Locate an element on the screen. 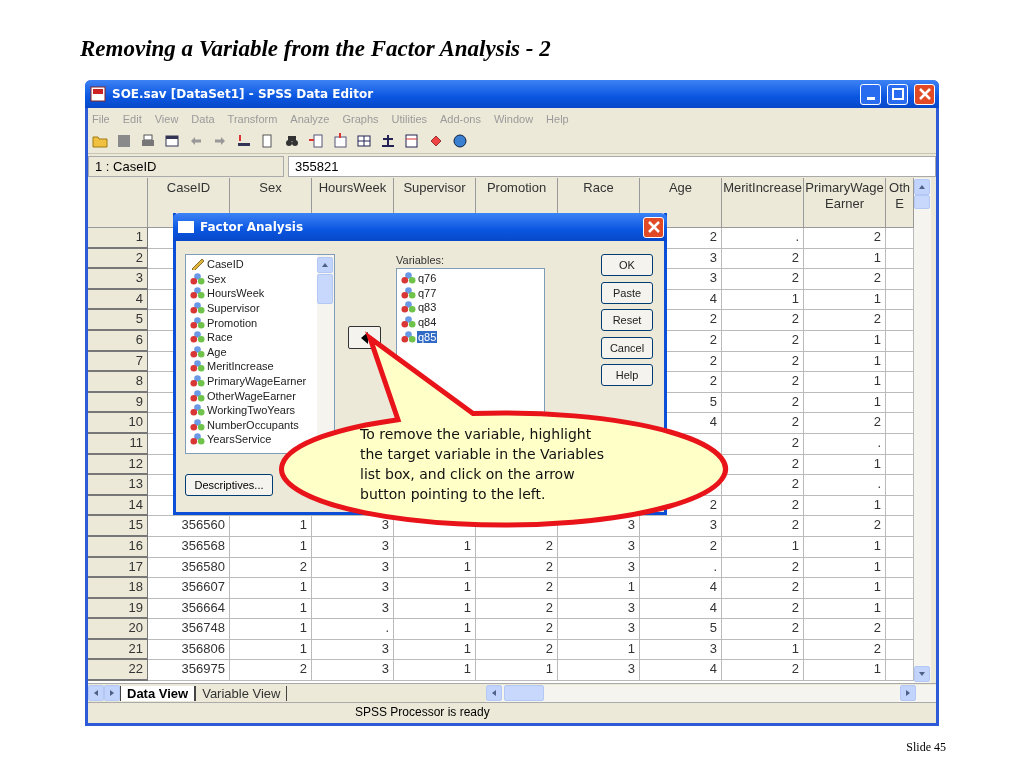 The image size is (1024, 768). window-title: SOE.sav [DataSet1] - SPSS Data Editor is located at coordinates (243, 94).